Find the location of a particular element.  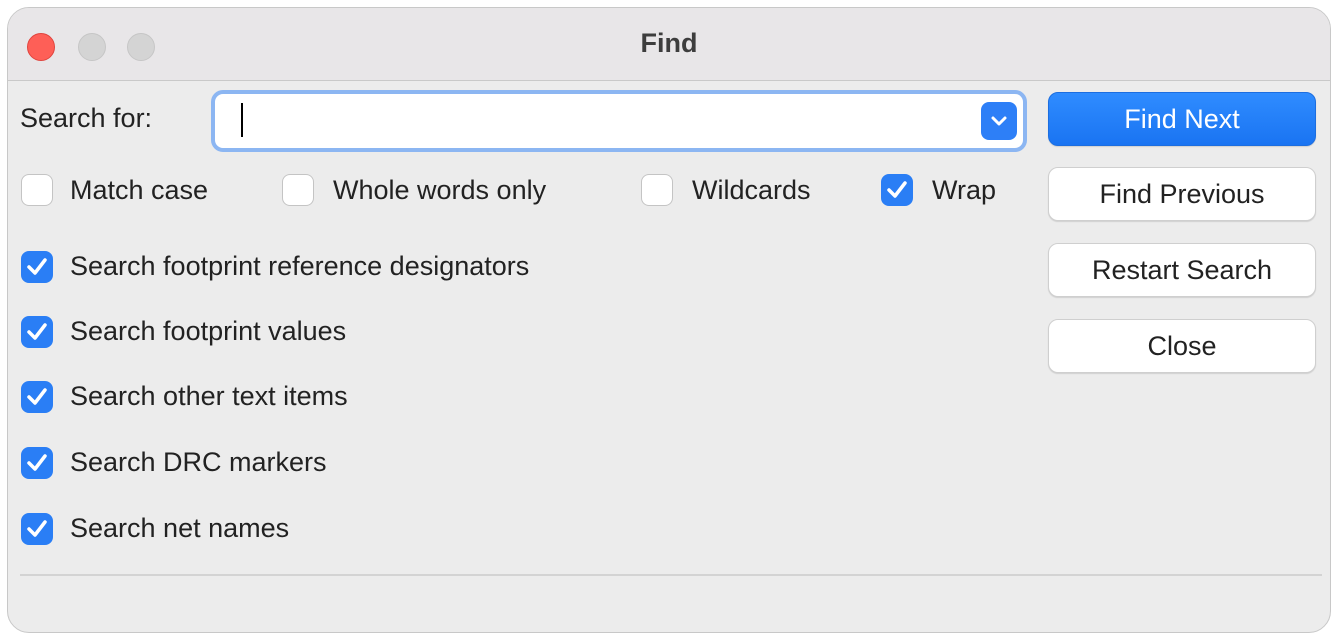

search-footprint-values-checkbox is located at coordinates (37, 332).